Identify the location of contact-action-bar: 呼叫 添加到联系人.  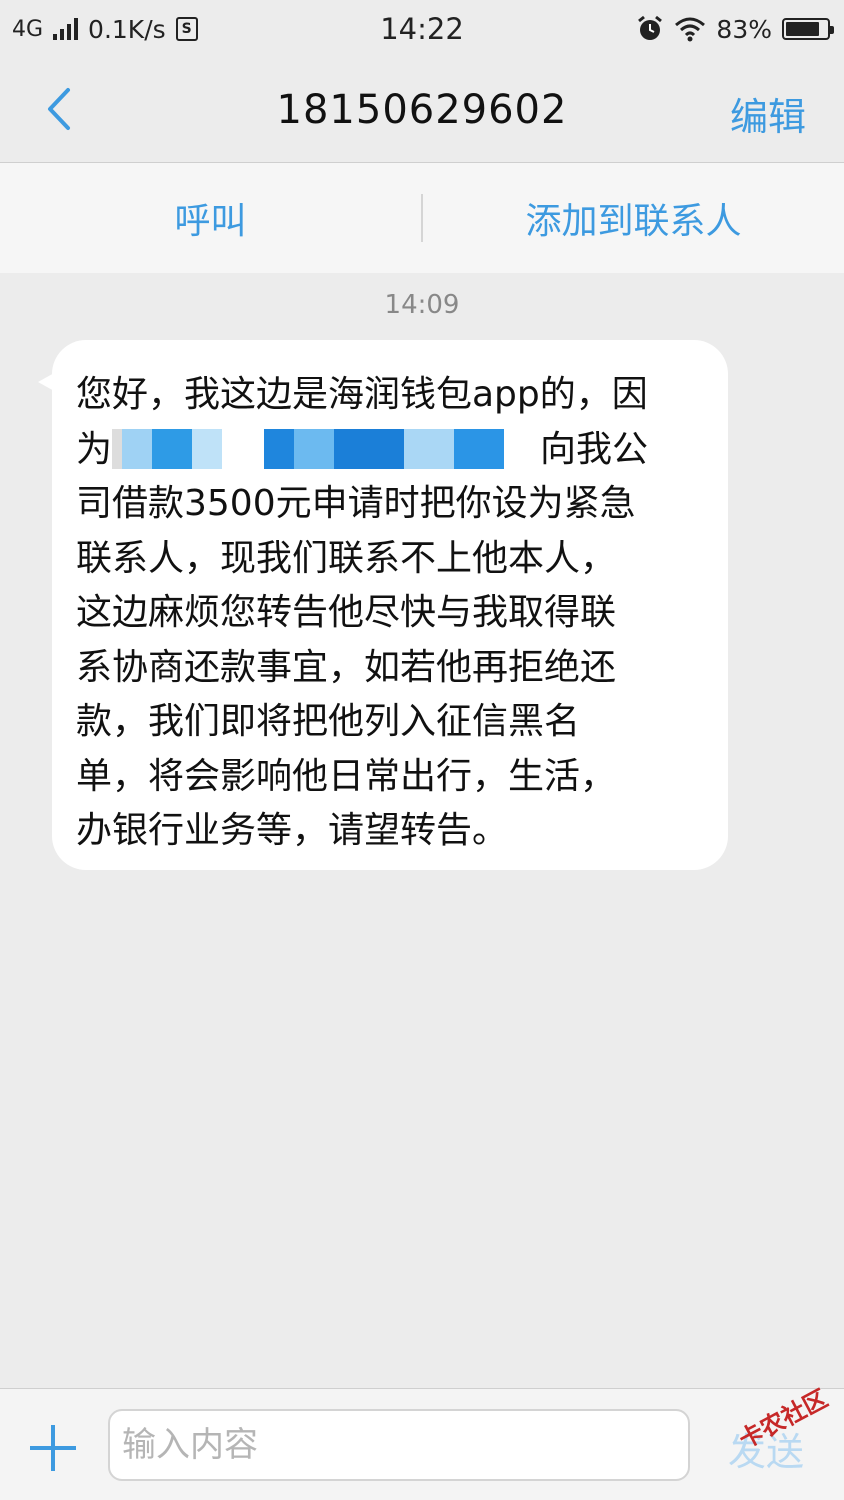
(422, 218).